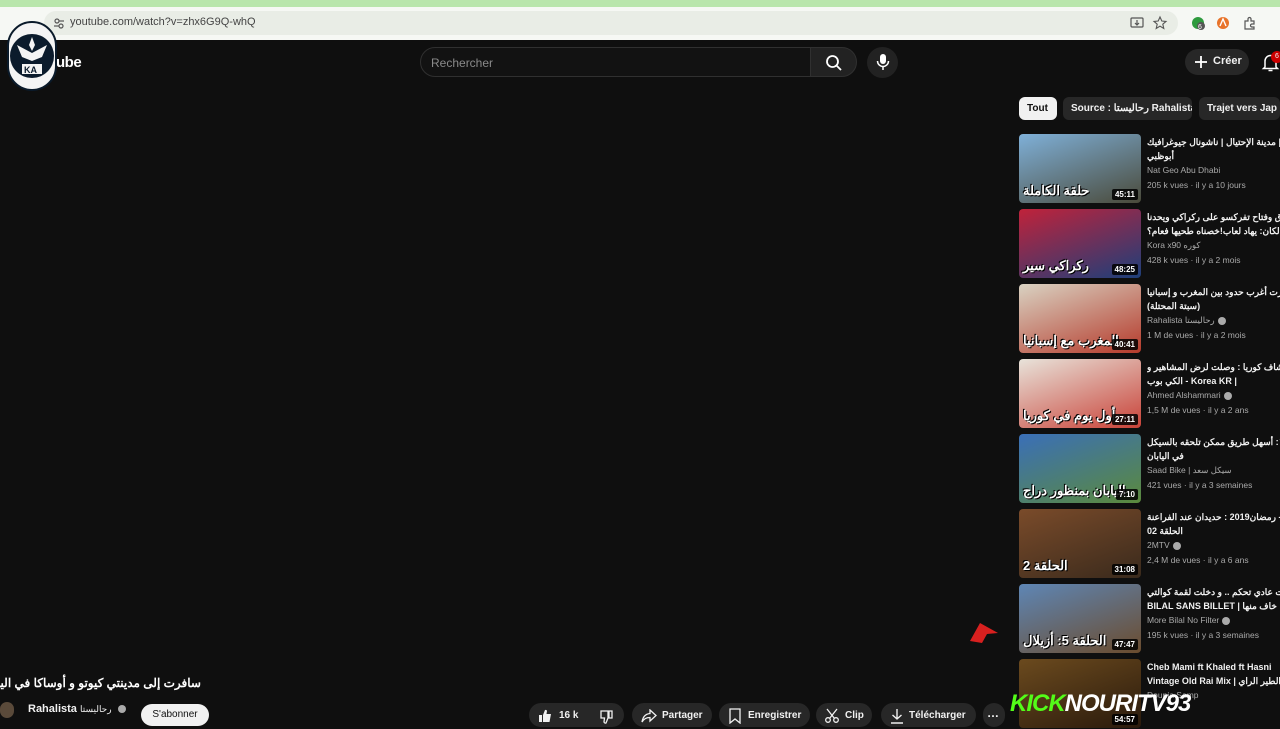 This screenshot has width=1280, height=729. Describe the element at coordinates (1080, 318) in the screenshot. I see `video-thumbnail: المغرب مع إسبانيا 40:41` at that location.